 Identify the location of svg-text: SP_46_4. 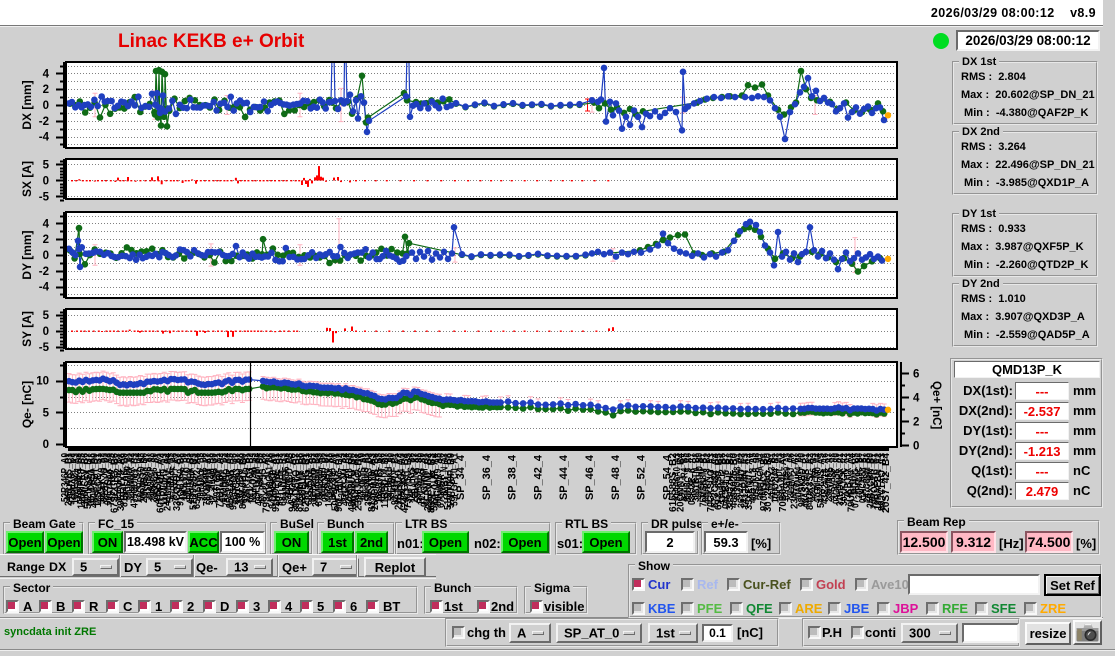
(590, 477).